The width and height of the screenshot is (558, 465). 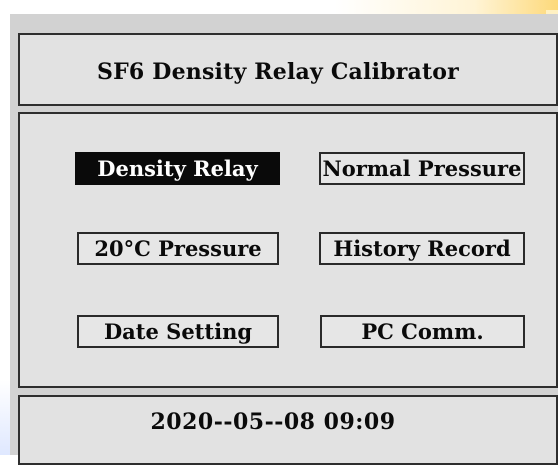 What do you see at coordinates (422, 331) in the screenshot?
I see `menu-item-pc-comm: PC Comm.` at bounding box center [422, 331].